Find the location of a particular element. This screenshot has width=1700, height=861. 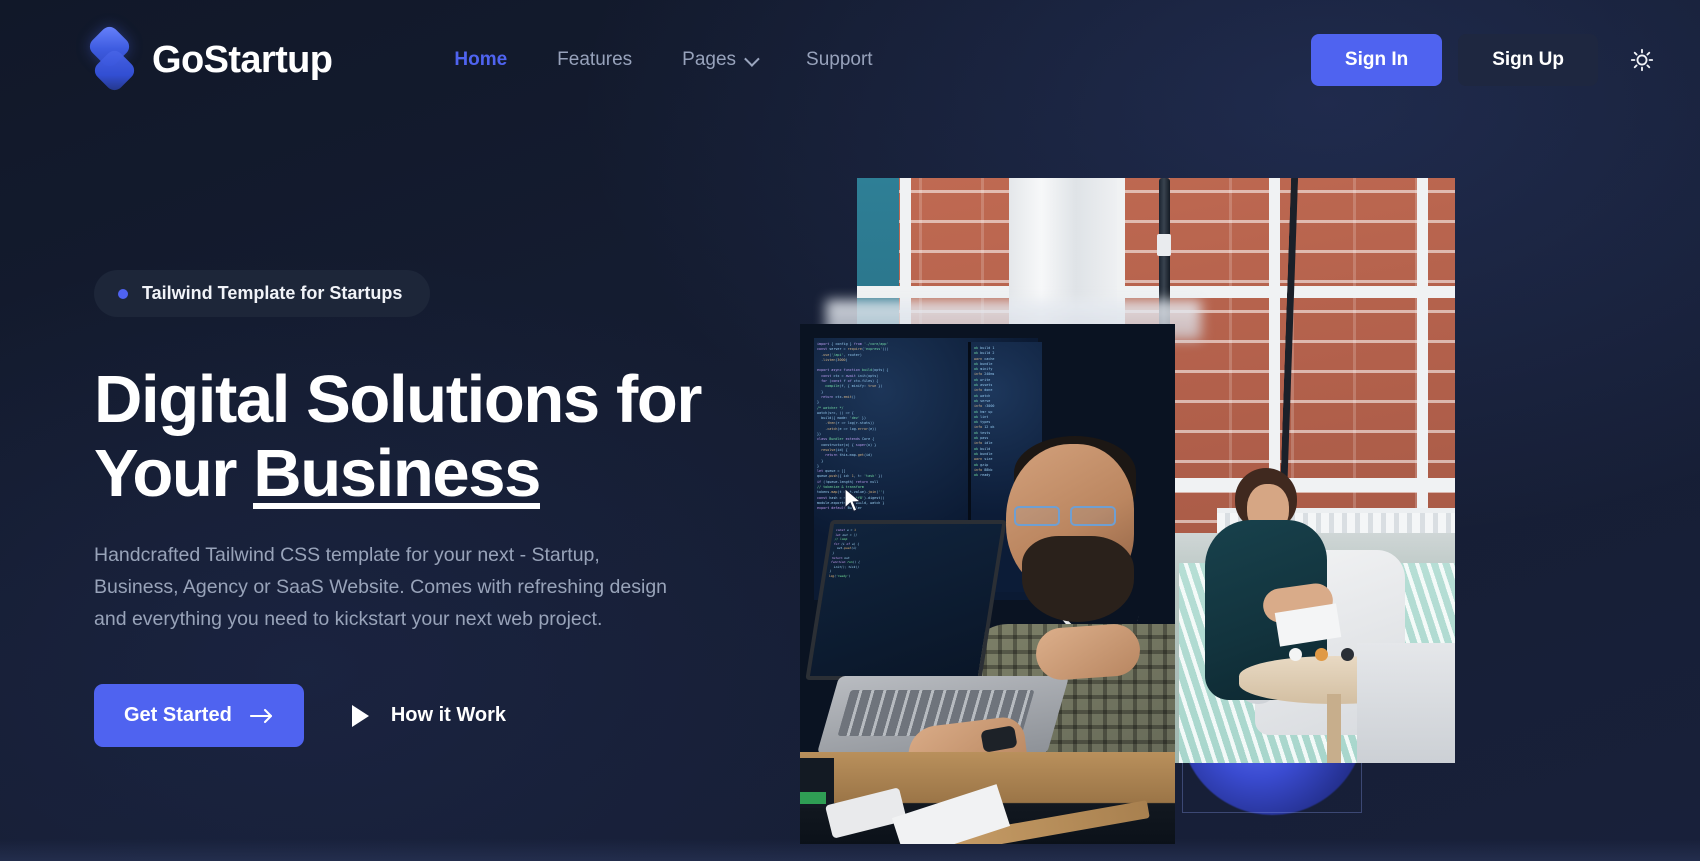

eyeglasses is located at coordinates (1075, 517).